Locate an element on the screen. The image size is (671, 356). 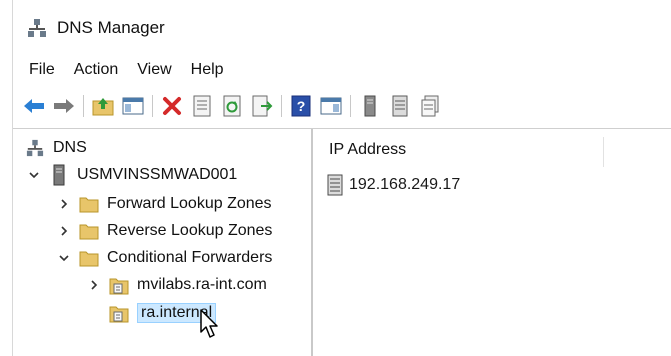
tree-item-server: USMVINSSMWAD001 is located at coordinates (132, 175).